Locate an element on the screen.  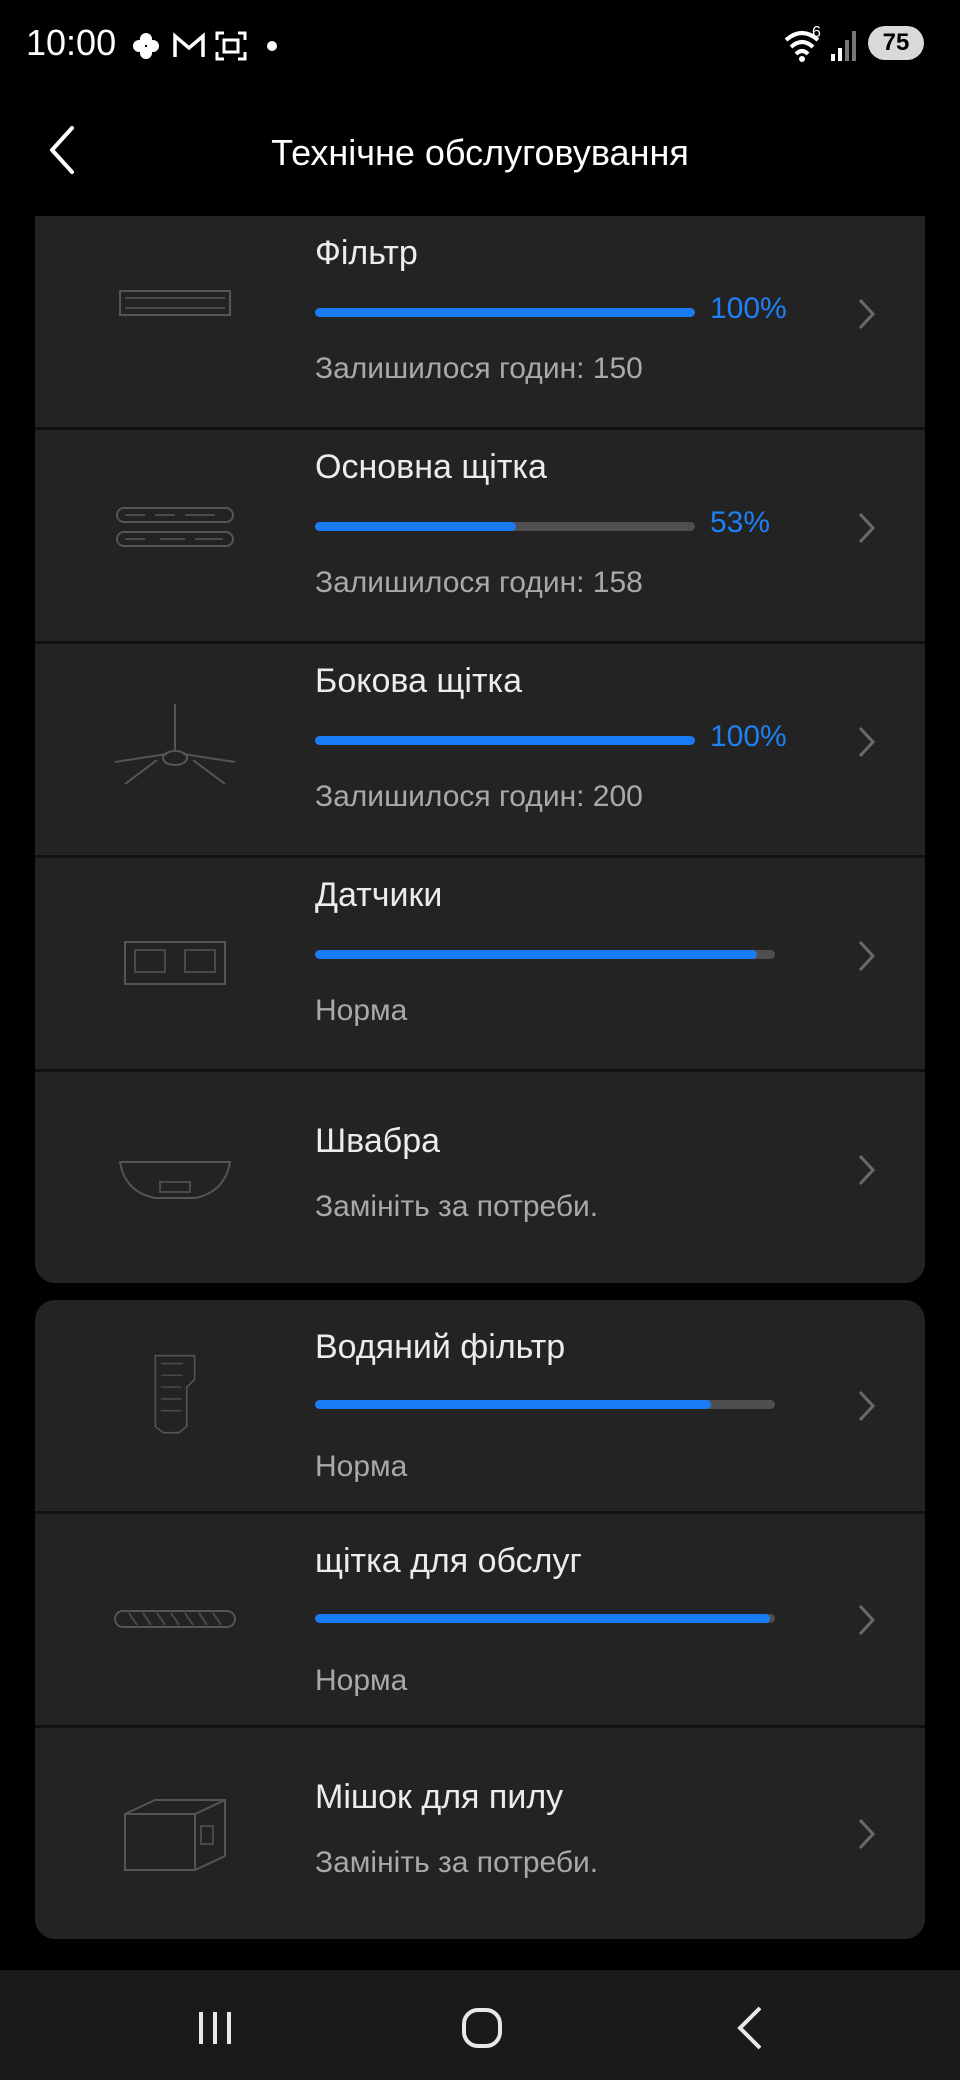
filter-image is located at coordinates (175, 303).